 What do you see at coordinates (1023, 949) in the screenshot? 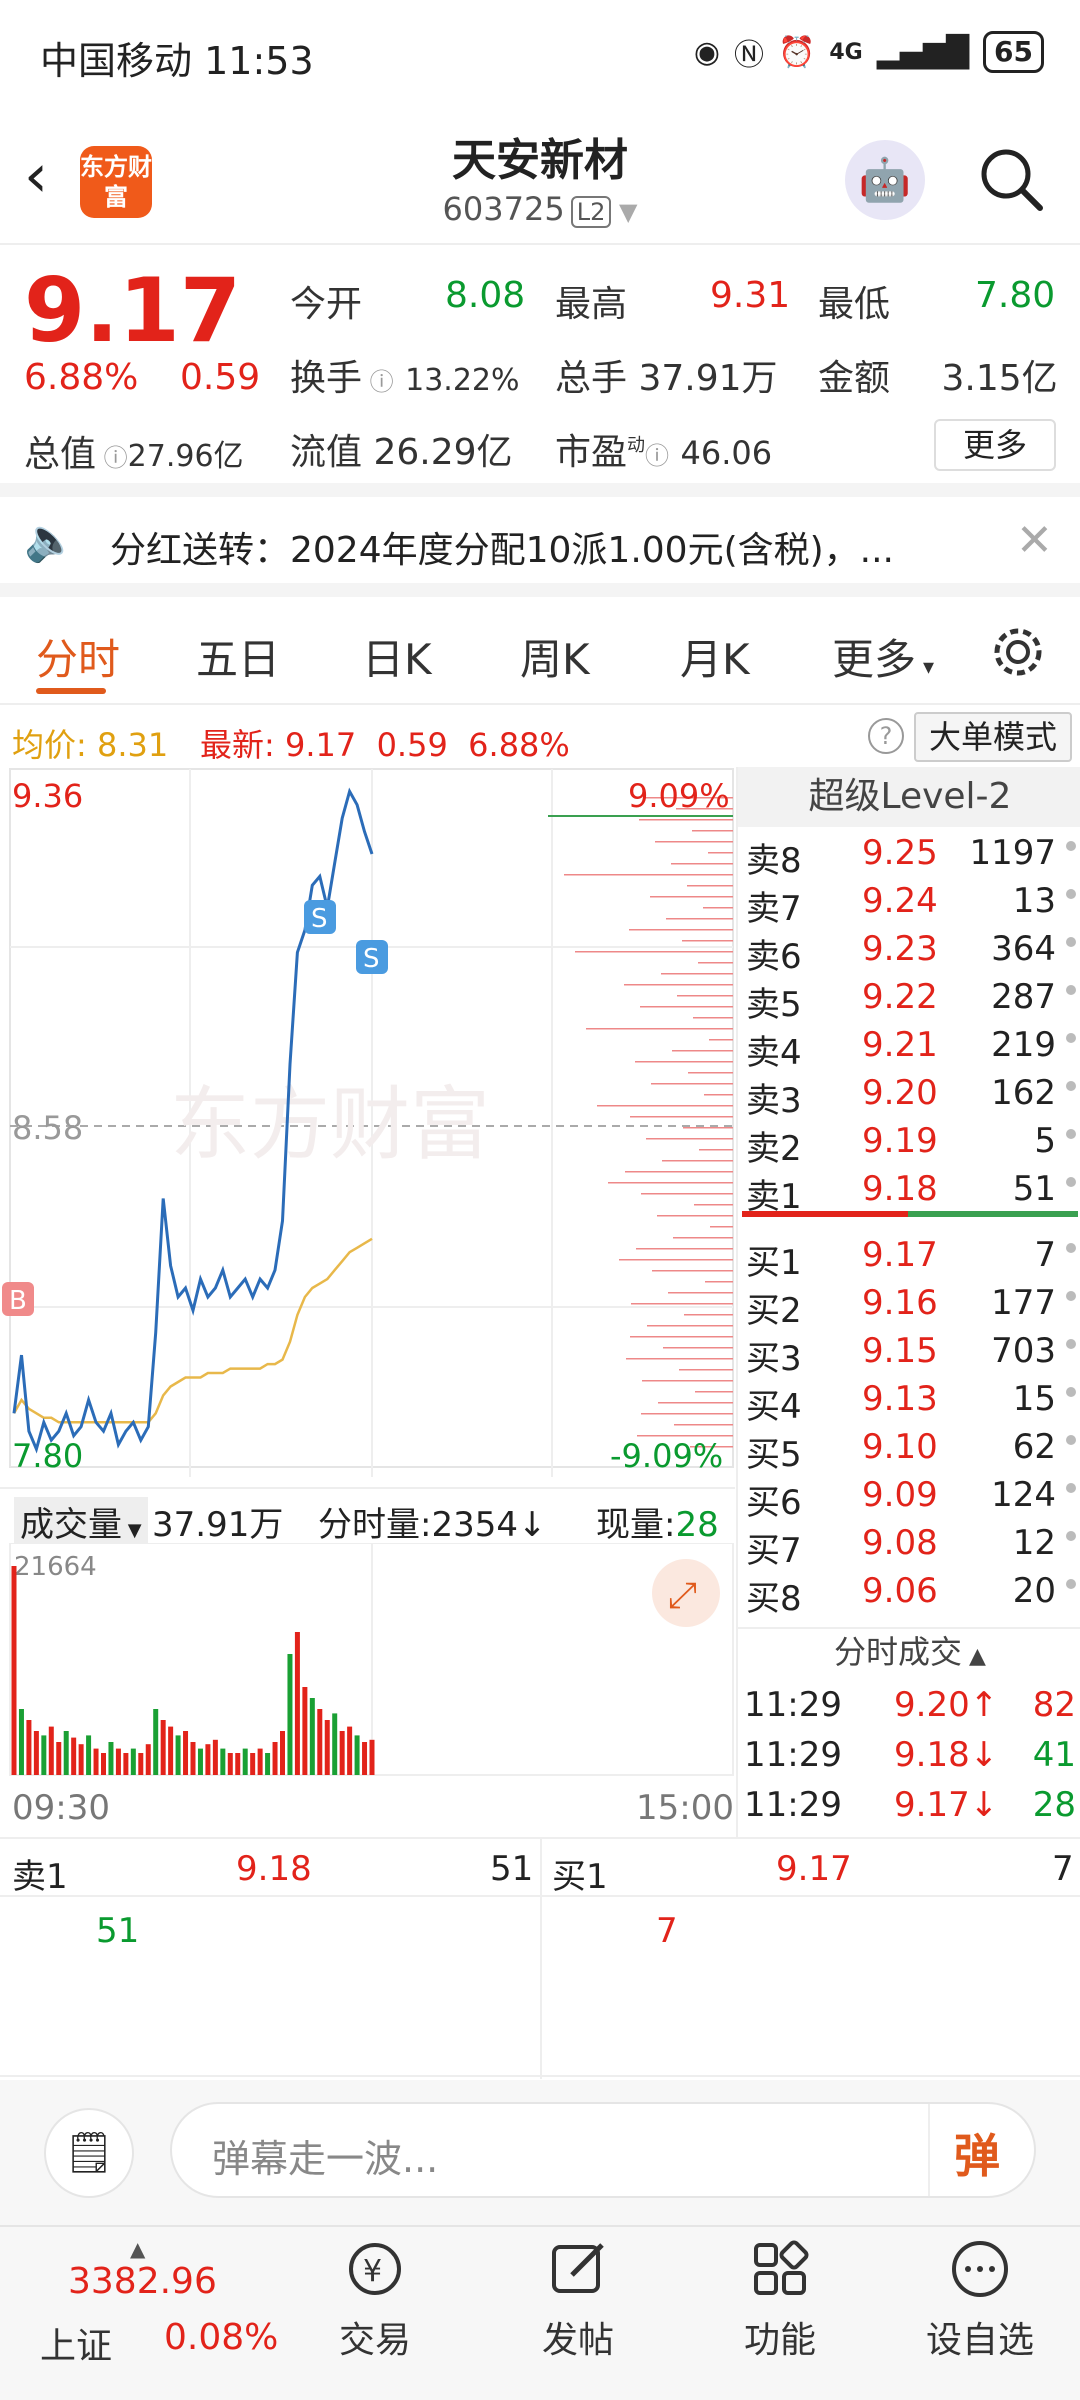
I see `ask-volume: 364` at bounding box center [1023, 949].